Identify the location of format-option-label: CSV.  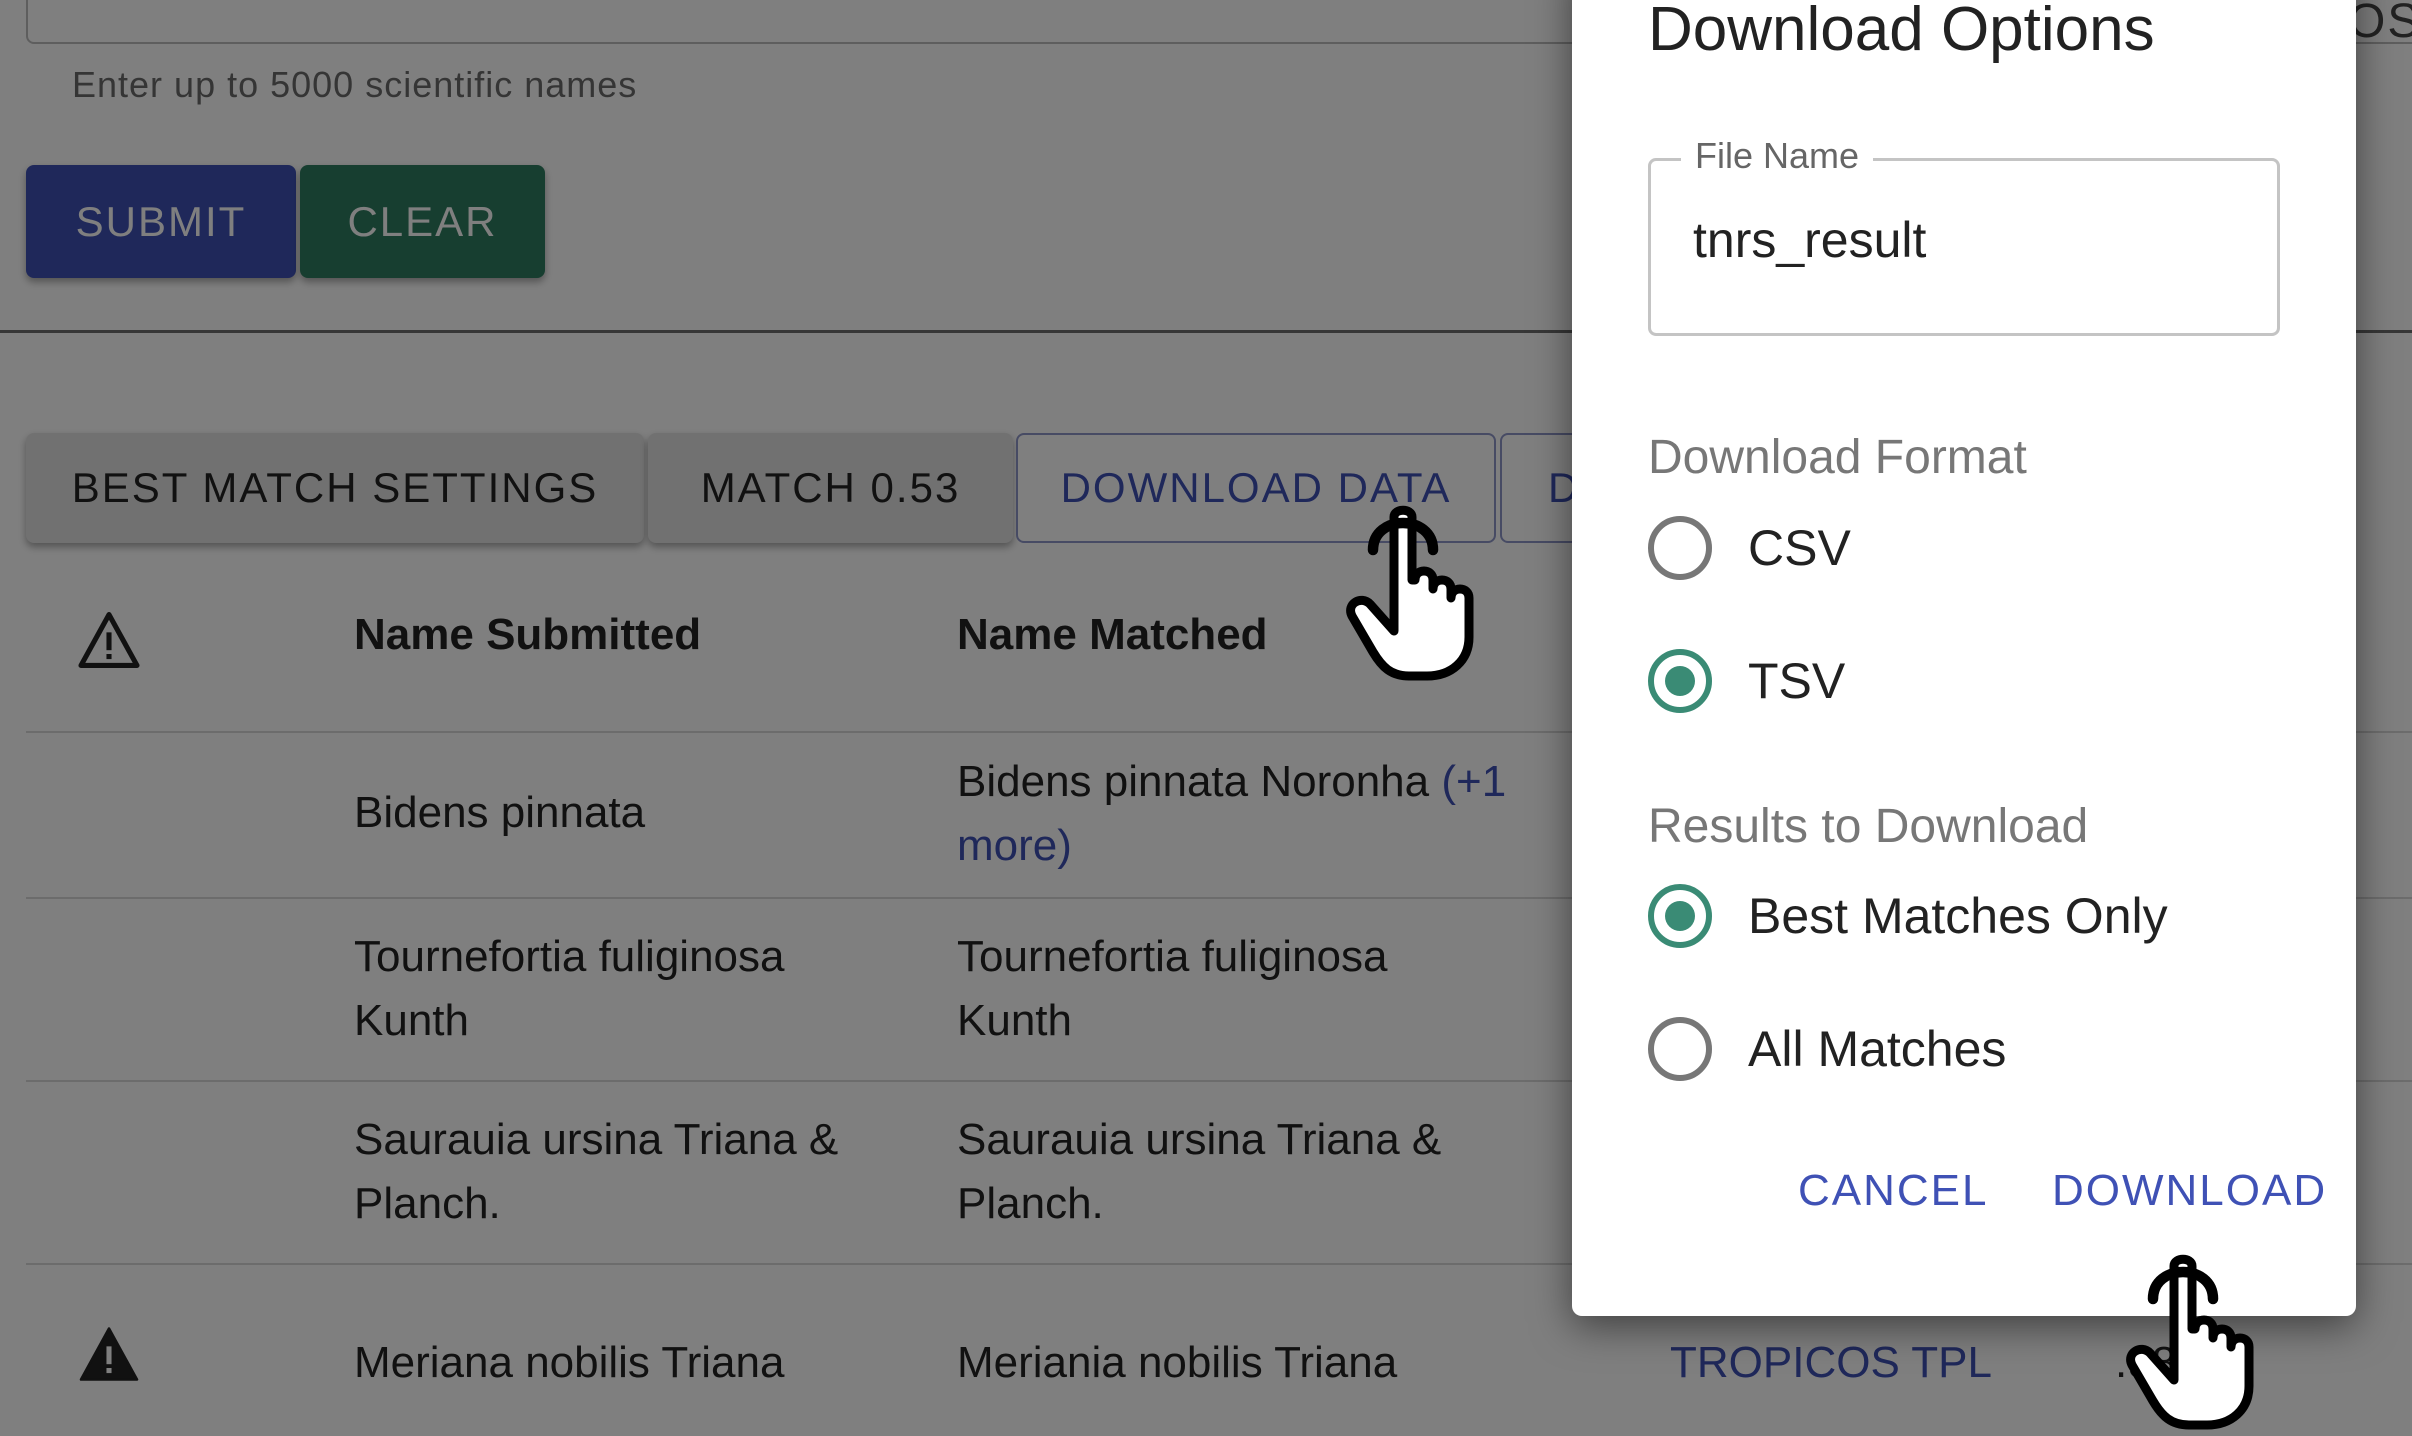
(1799, 548).